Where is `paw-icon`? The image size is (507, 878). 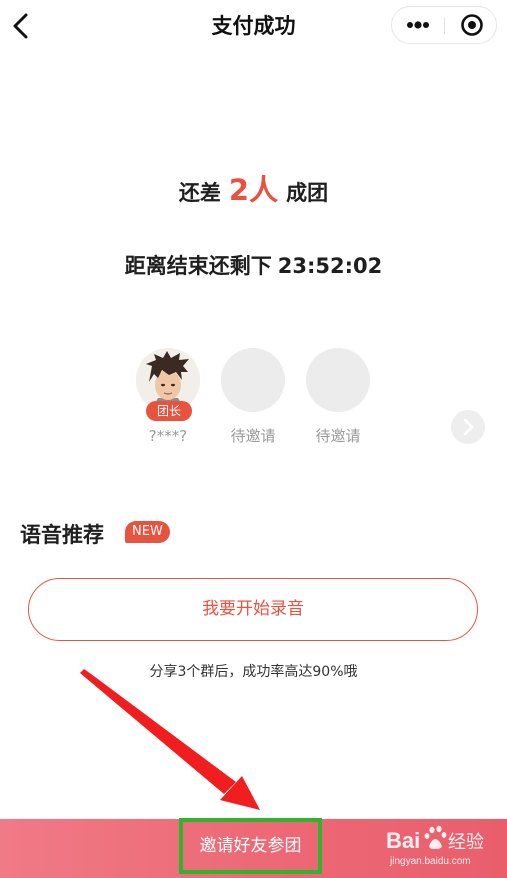 paw-icon is located at coordinates (435, 837).